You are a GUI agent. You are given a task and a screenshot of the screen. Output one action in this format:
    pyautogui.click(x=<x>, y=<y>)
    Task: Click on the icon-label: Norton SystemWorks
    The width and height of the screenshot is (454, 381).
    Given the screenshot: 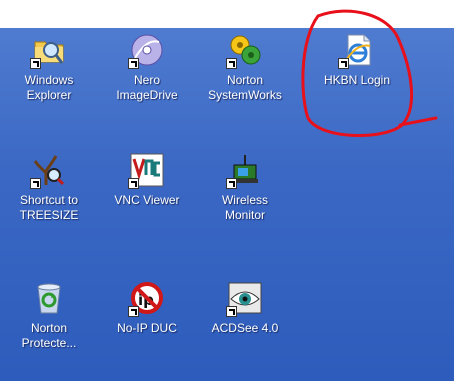 What is the action you would take?
    pyautogui.click(x=245, y=87)
    